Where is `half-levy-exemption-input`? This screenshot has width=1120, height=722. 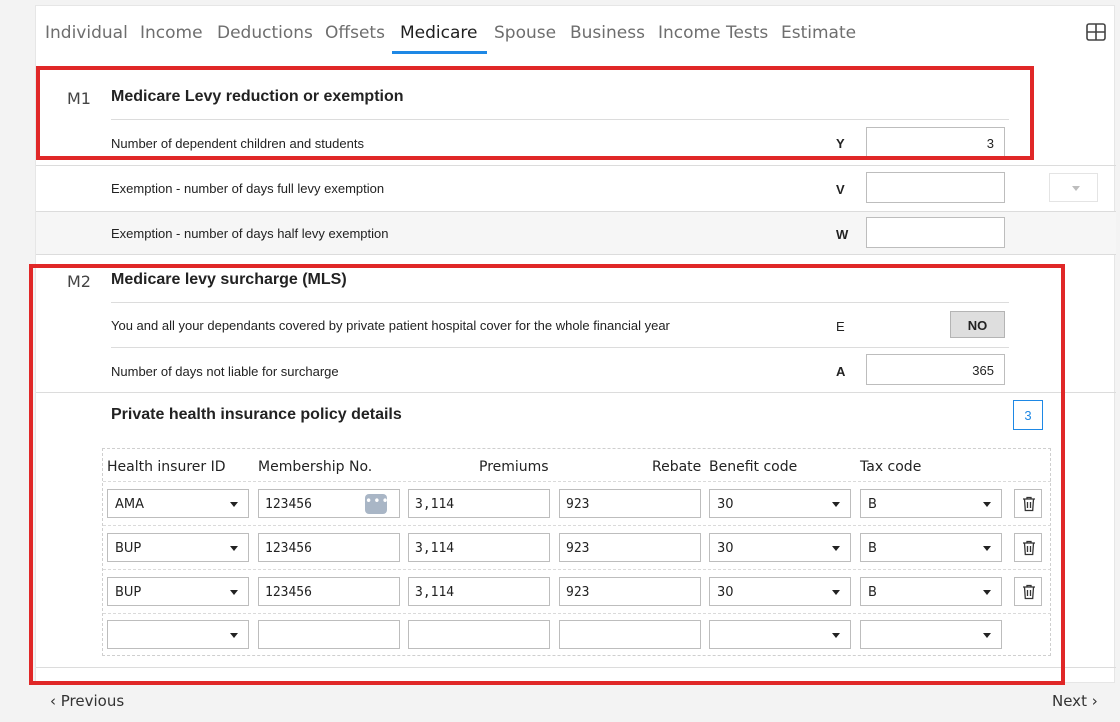
half-levy-exemption-input is located at coordinates (935, 232).